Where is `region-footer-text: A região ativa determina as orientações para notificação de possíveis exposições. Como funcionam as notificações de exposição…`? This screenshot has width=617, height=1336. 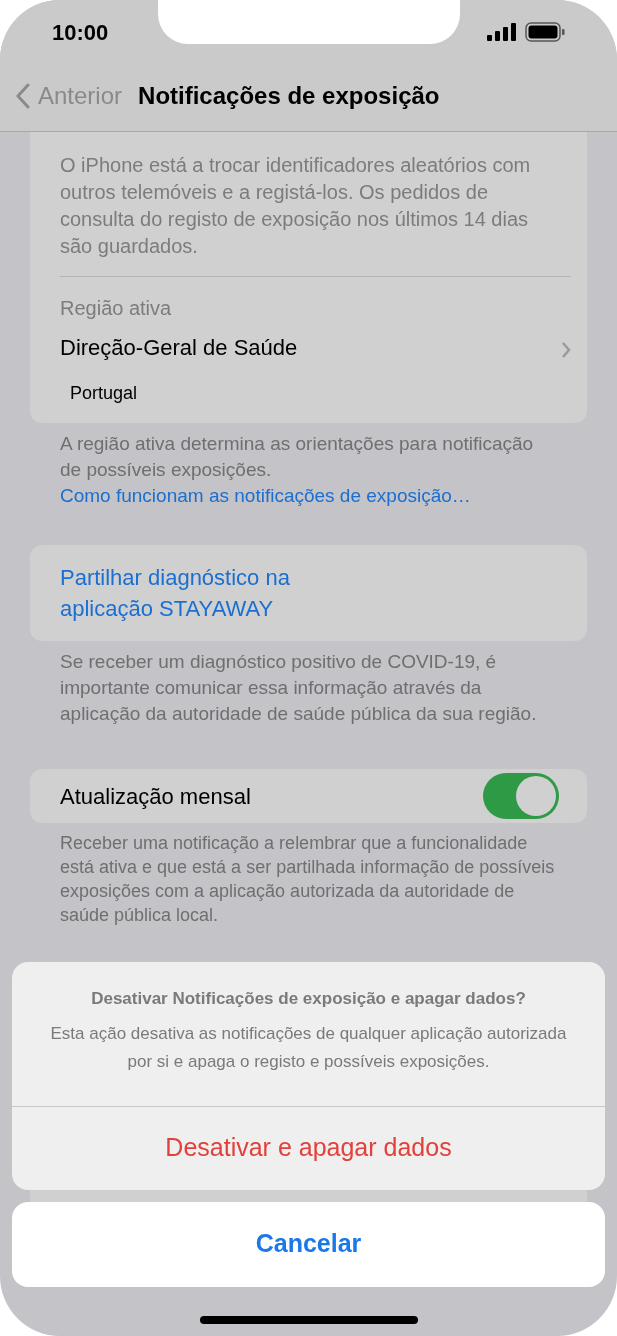 region-footer-text: A região ativa determina as orientações para notificação de possíveis exposições. Como funcionam as notificações de exposição… is located at coordinates (308, 470).